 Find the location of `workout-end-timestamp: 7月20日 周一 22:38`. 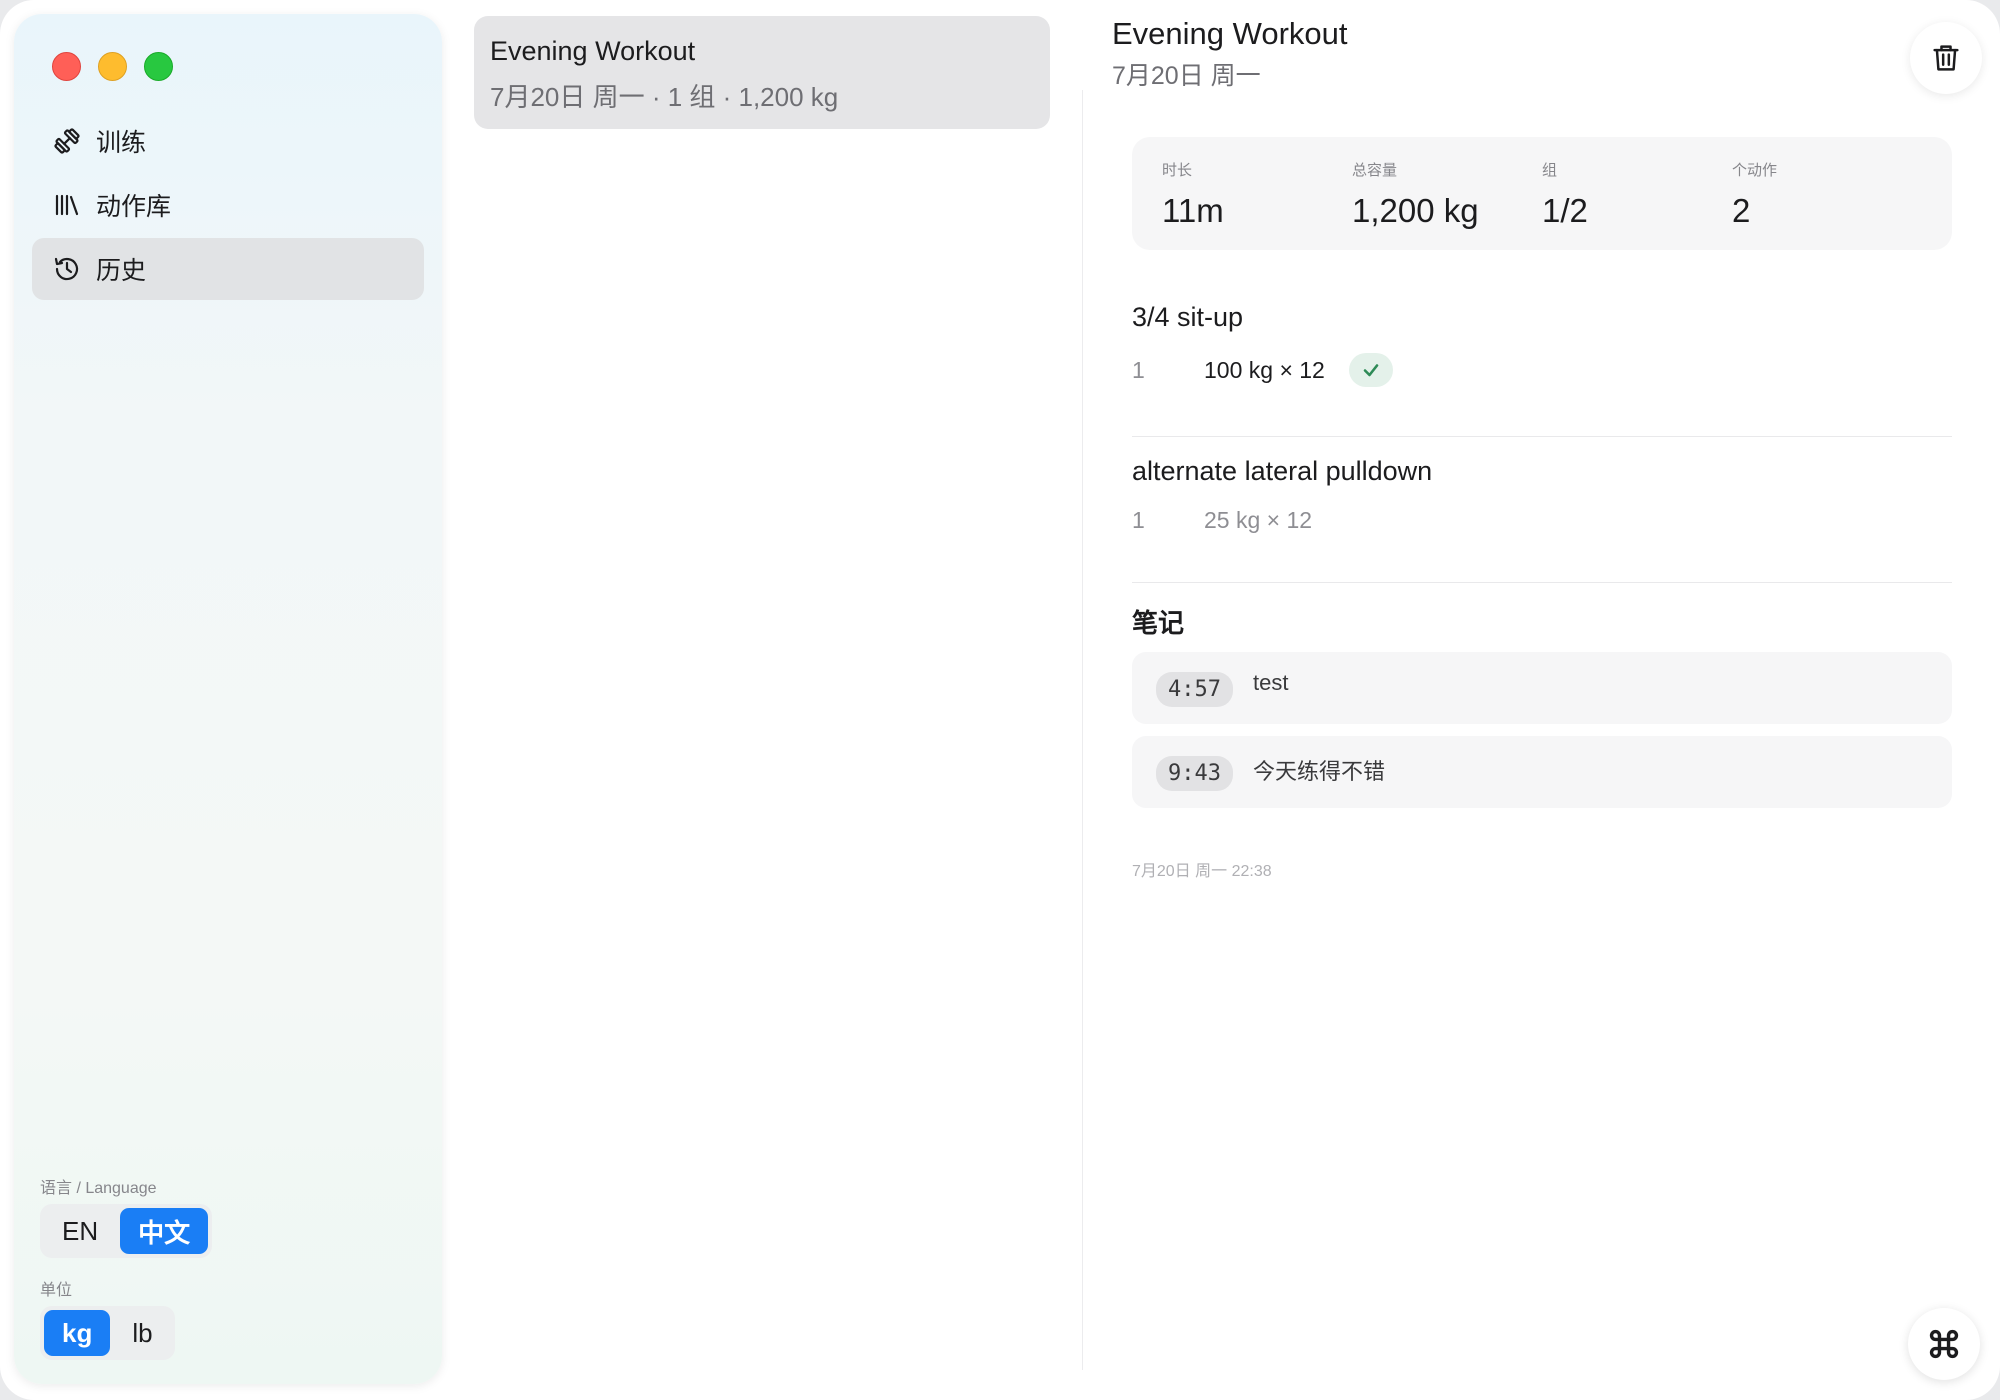

workout-end-timestamp: 7月20日 周一 22:38 is located at coordinates (1202, 871).